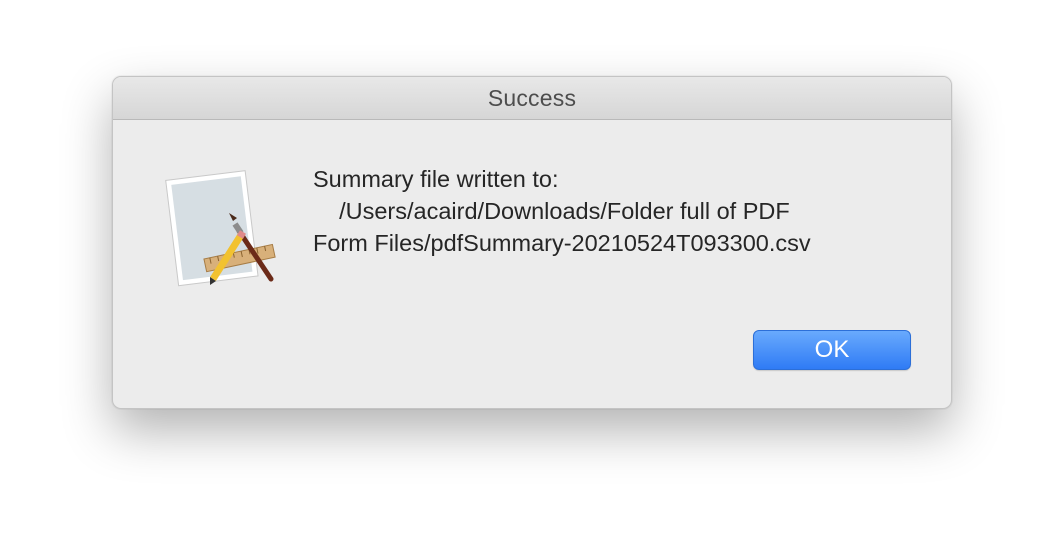 The height and width of the screenshot is (558, 1064). I want to click on dialog-titlebar: Success, so click(532, 98).